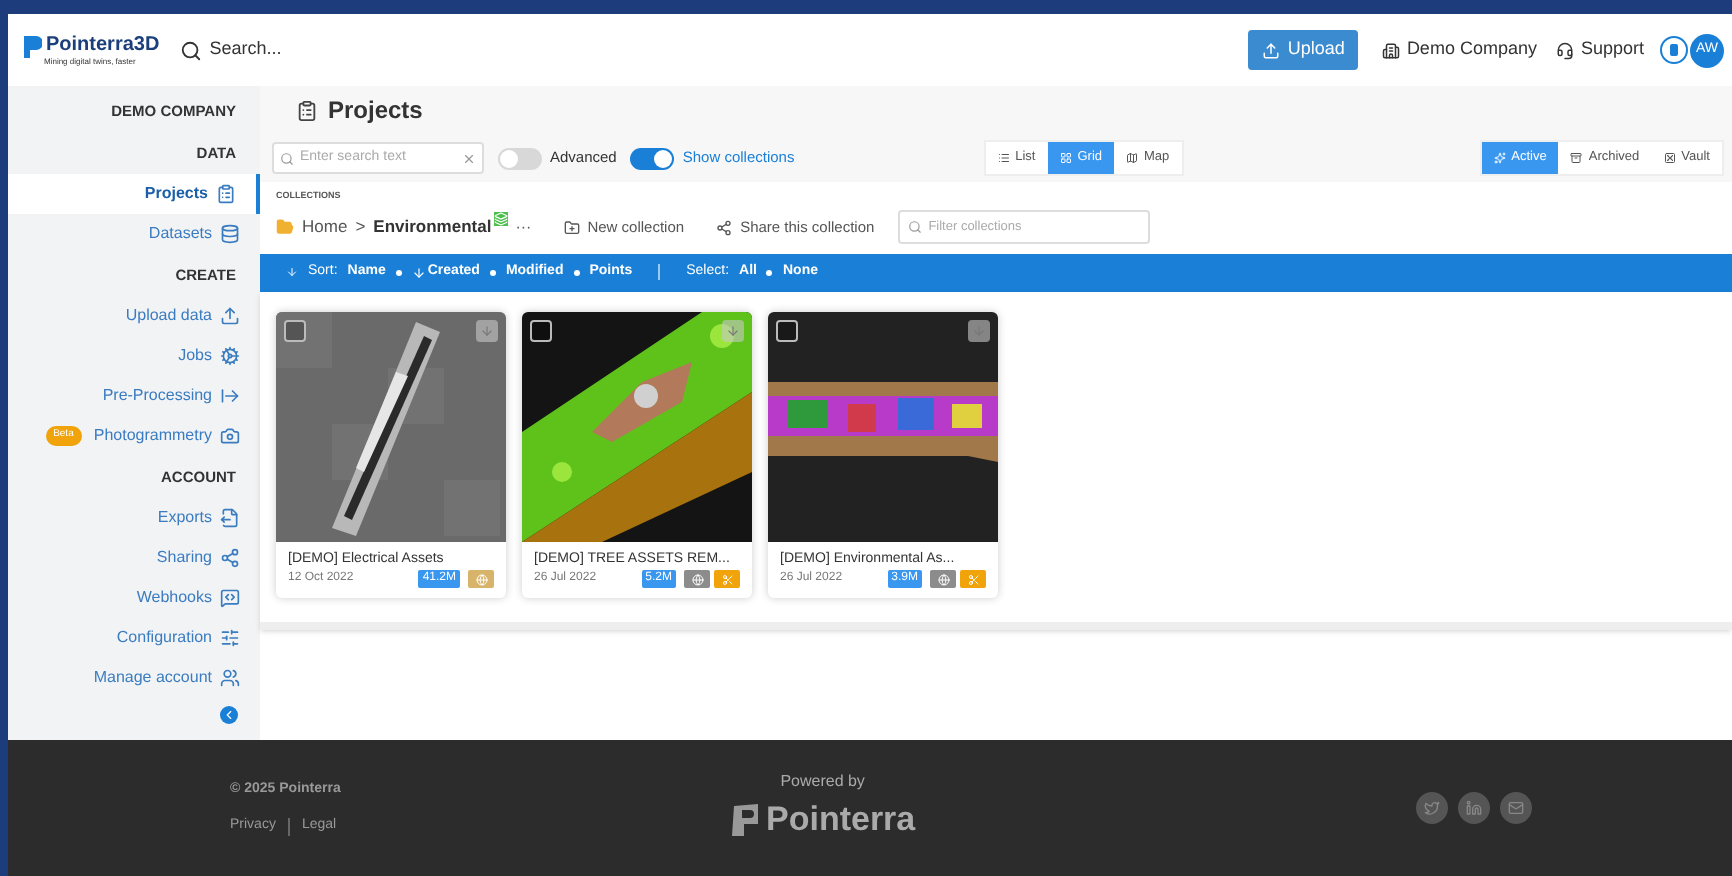 This screenshot has height=876, width=1732. I want to click on sidebar-item: Sharing, so click(134, 558).